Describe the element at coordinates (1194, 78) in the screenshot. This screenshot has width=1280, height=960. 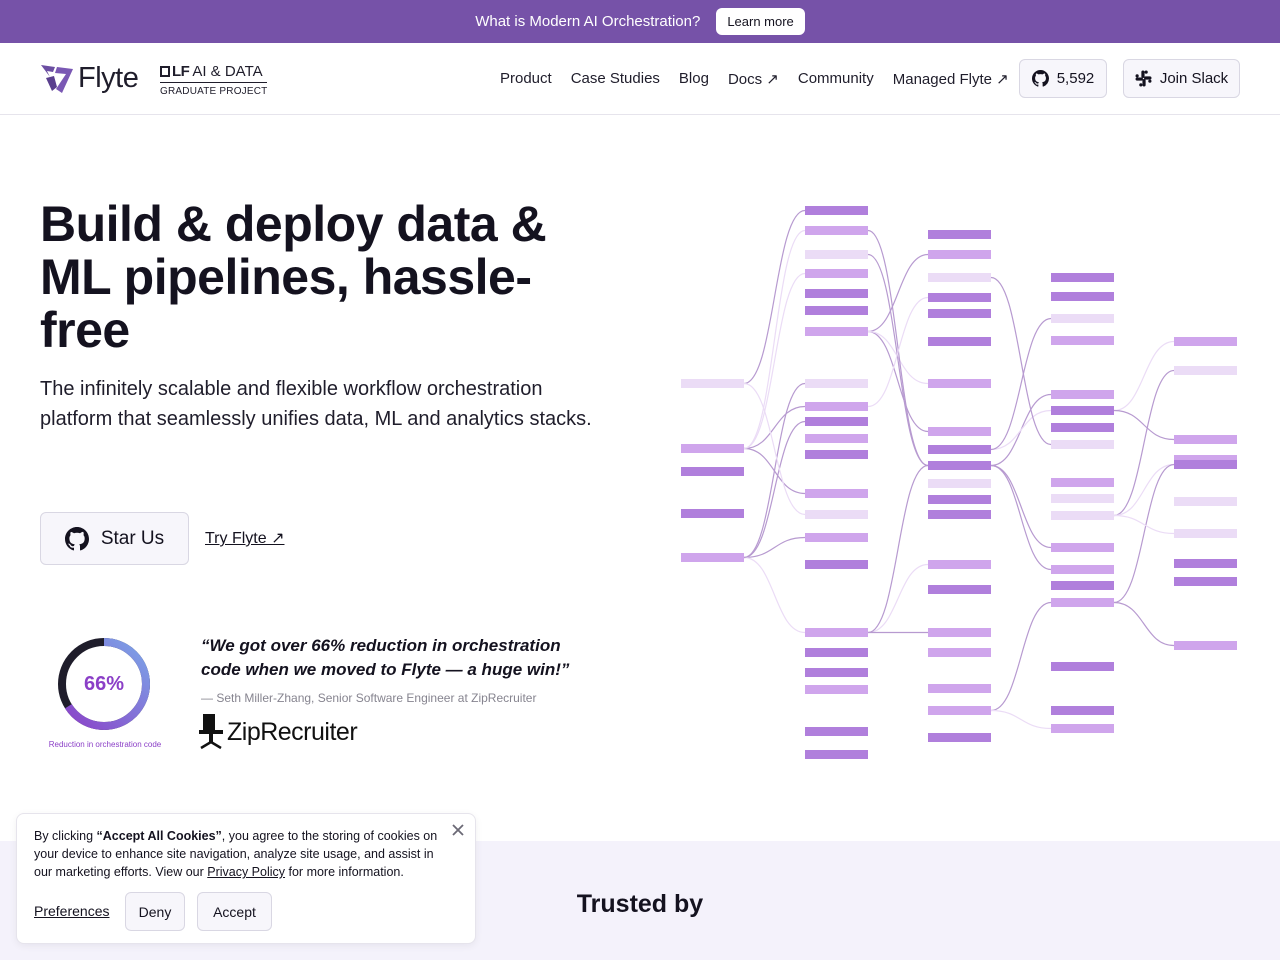
I see `join-slack-label: Join Slack` at that location.